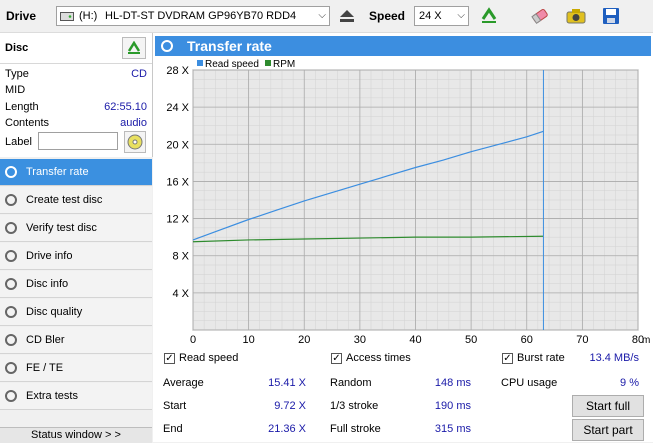 This screenshot has height=443, width=653. I want to click on save-button, so click(611, 16).